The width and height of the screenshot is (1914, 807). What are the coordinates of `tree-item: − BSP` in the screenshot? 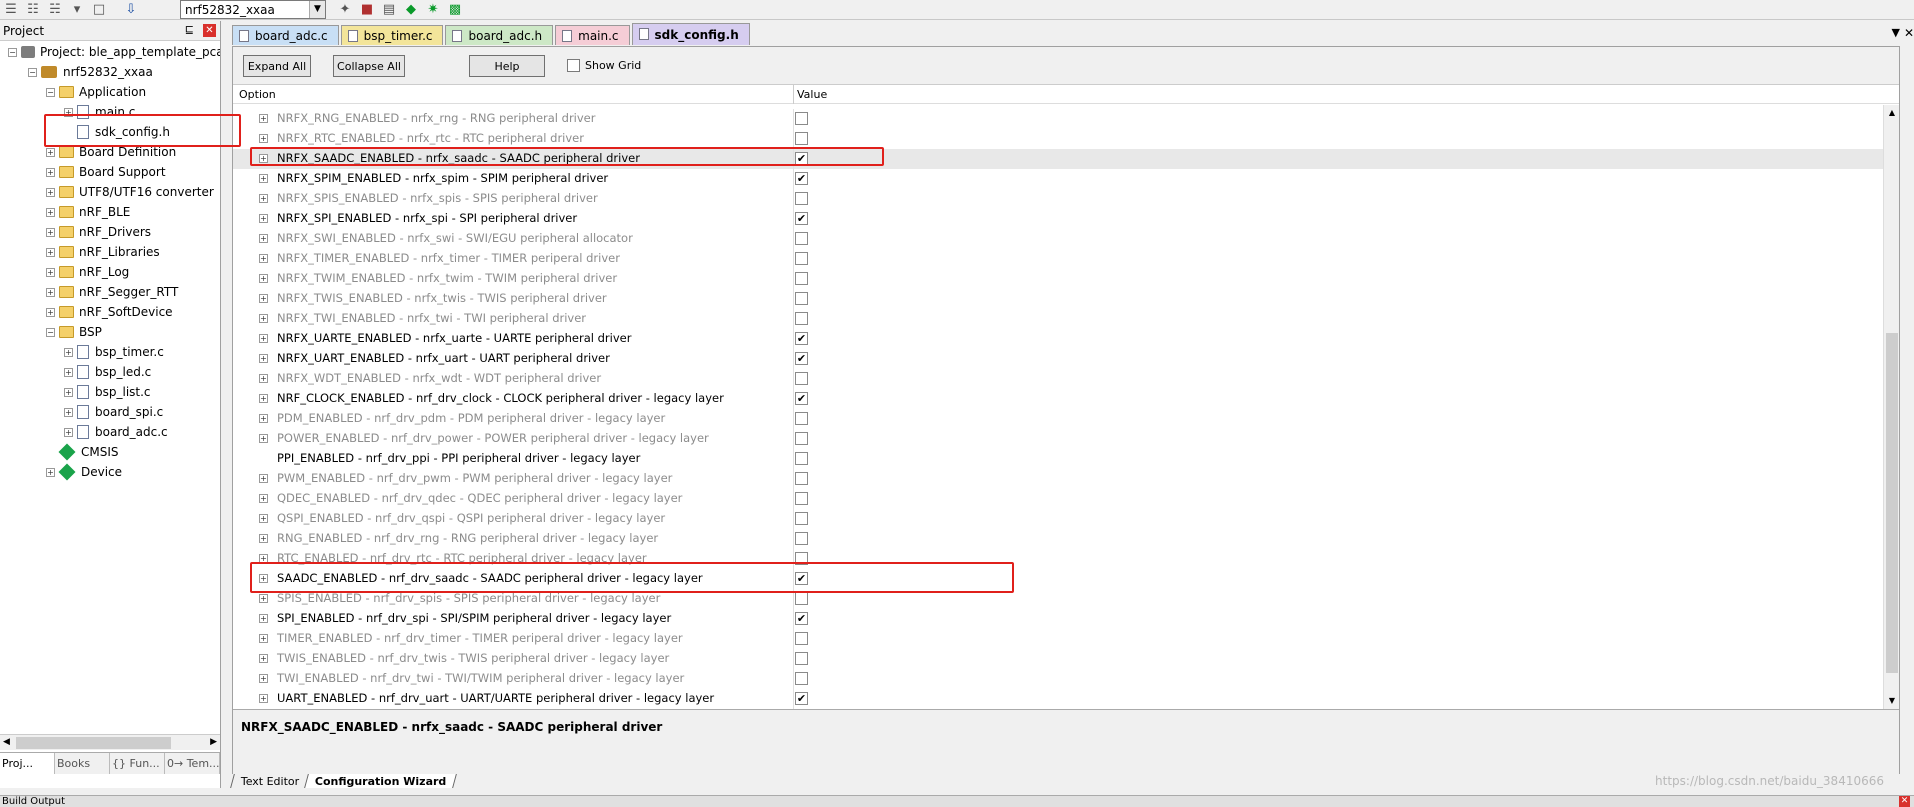 It's located at (74, 332).